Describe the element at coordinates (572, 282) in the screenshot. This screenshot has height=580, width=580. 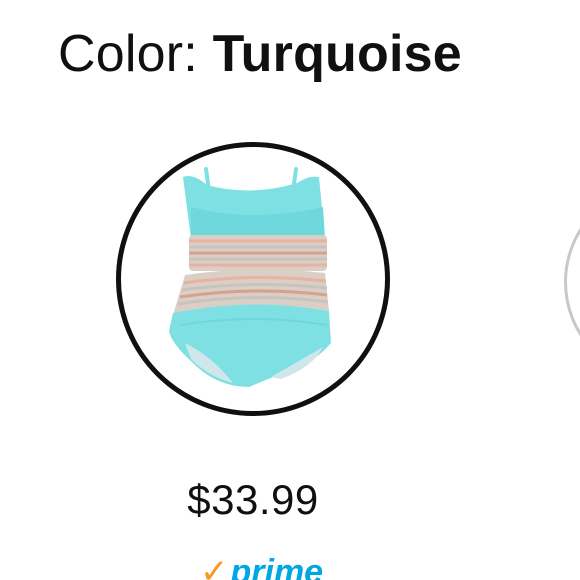
I see `color-swatch-next` at that location.